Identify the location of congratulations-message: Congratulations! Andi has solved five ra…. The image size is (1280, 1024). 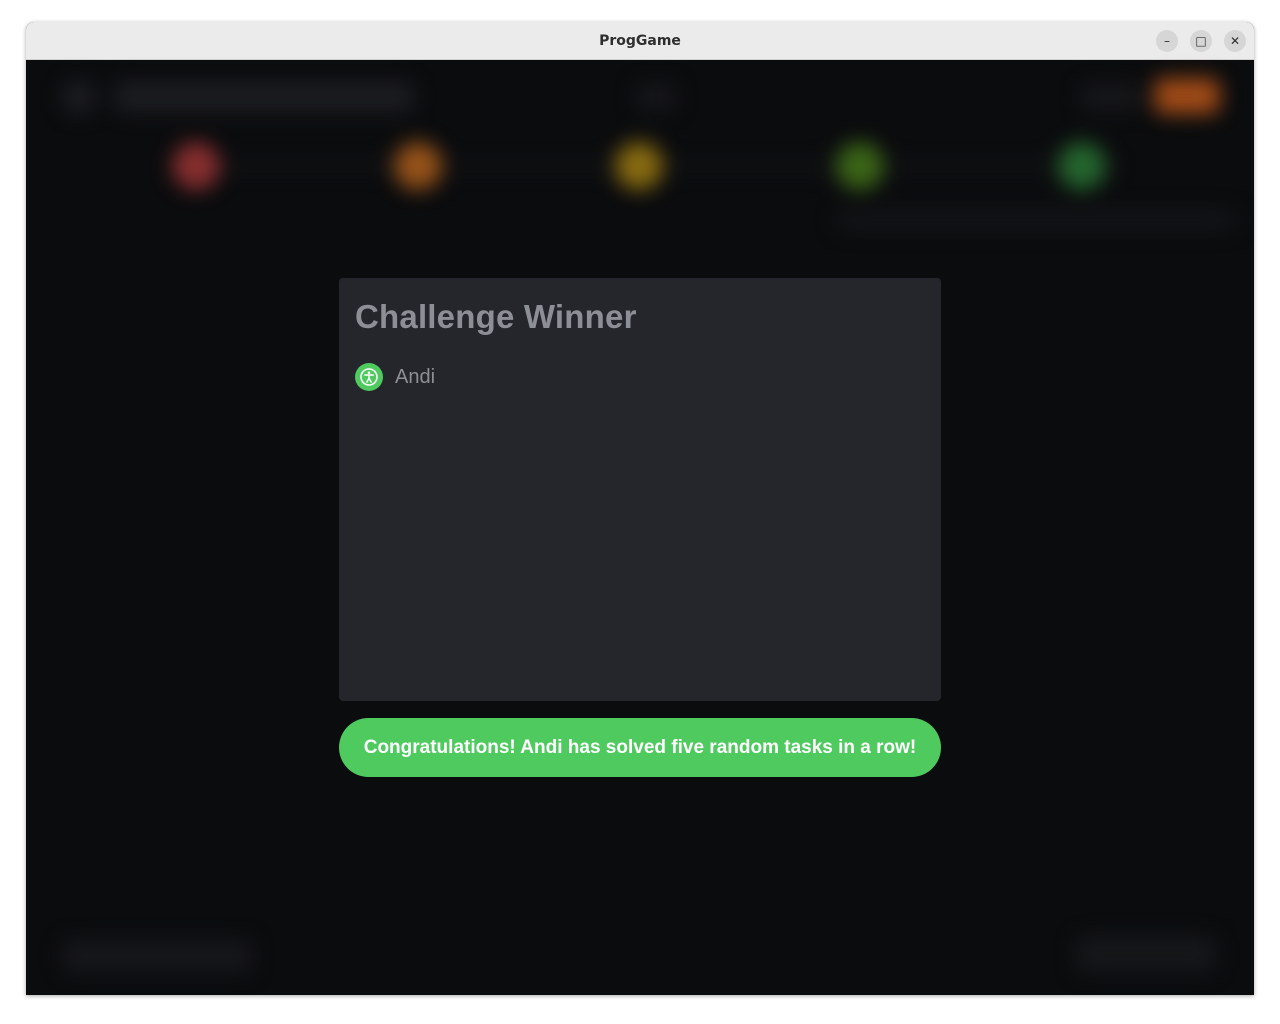
(640, 747).